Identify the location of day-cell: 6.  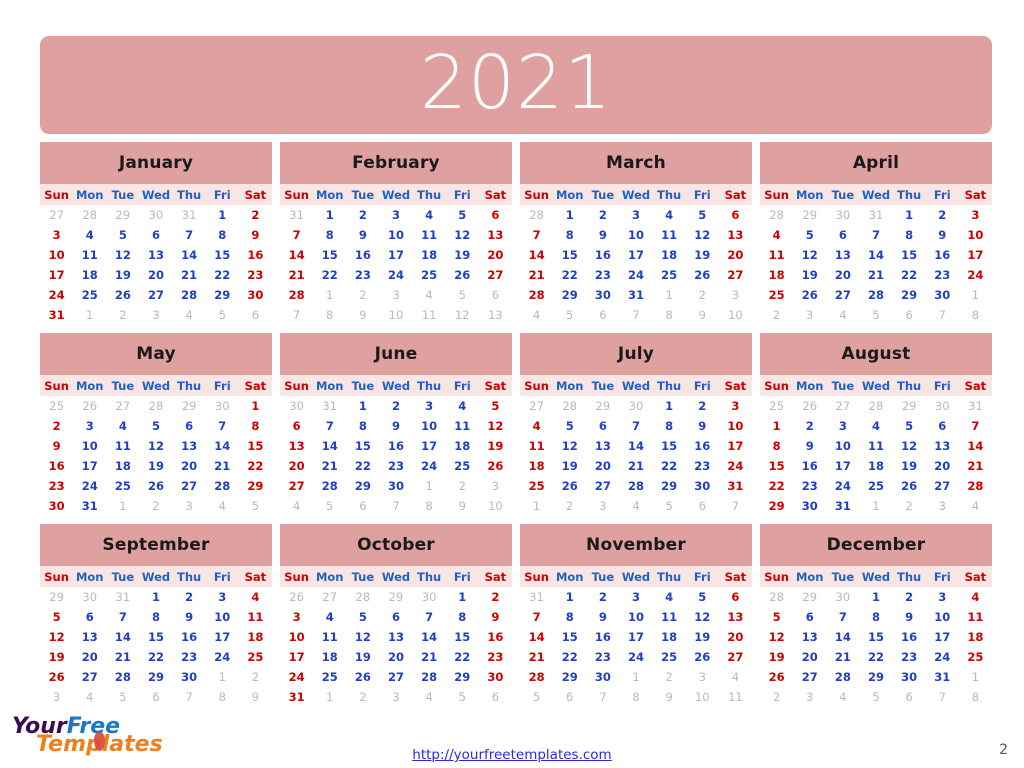
(809, 617).